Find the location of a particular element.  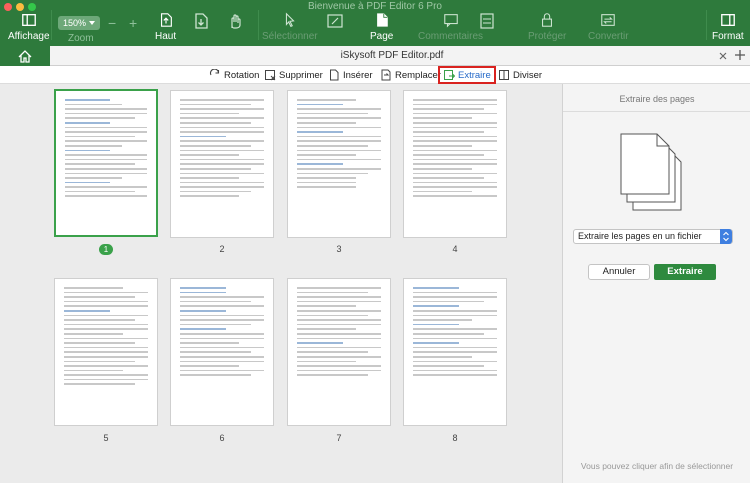

home-tab is located at coordinates (25, 56).